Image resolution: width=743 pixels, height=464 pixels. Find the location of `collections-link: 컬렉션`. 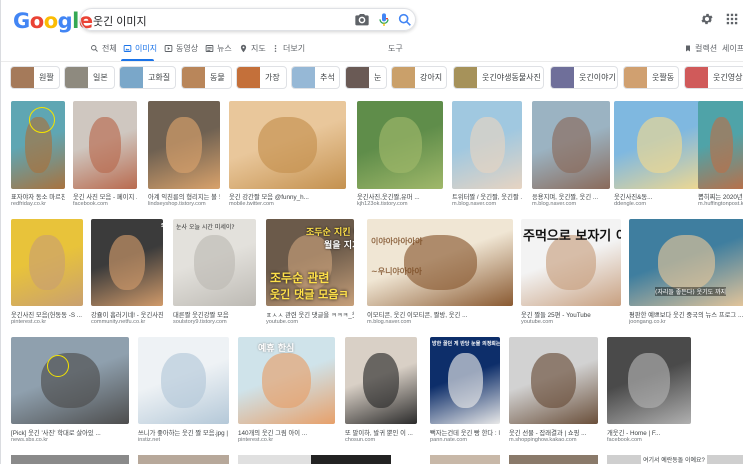

collections-link: 컬렉션 is located at coordinates (700, 48).